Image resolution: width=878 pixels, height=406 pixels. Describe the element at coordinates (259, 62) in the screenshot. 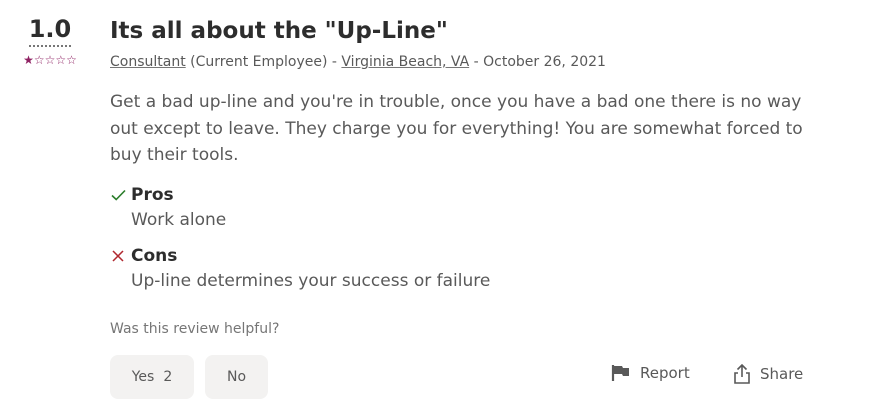

I see `employment-status: (Current Employee)` at that location.